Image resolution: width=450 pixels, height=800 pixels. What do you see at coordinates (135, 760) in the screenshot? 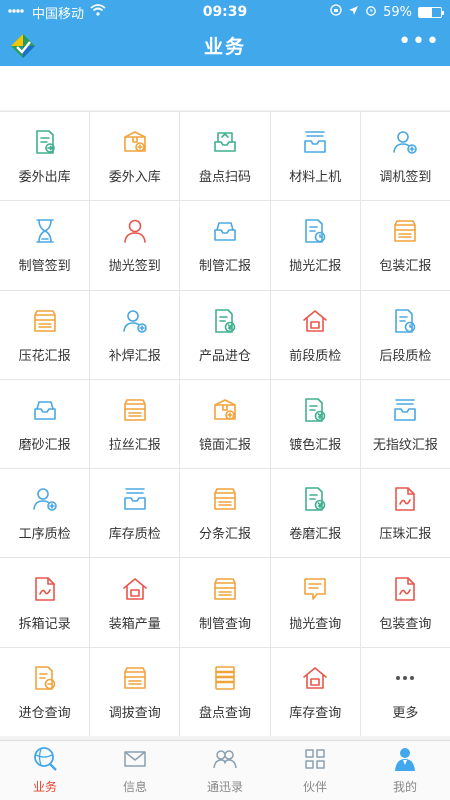
I see `mail-icon` at bounding box center [135, 760].